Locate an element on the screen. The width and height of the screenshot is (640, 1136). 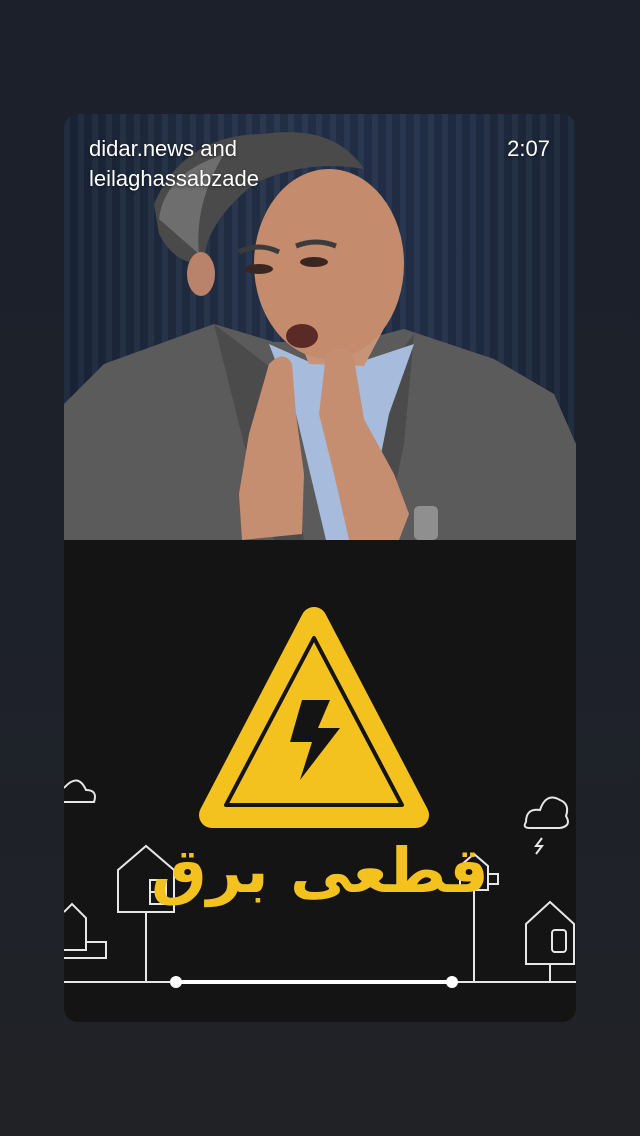
story-author-line1: didar.news and is located at coordinates (163, 148).